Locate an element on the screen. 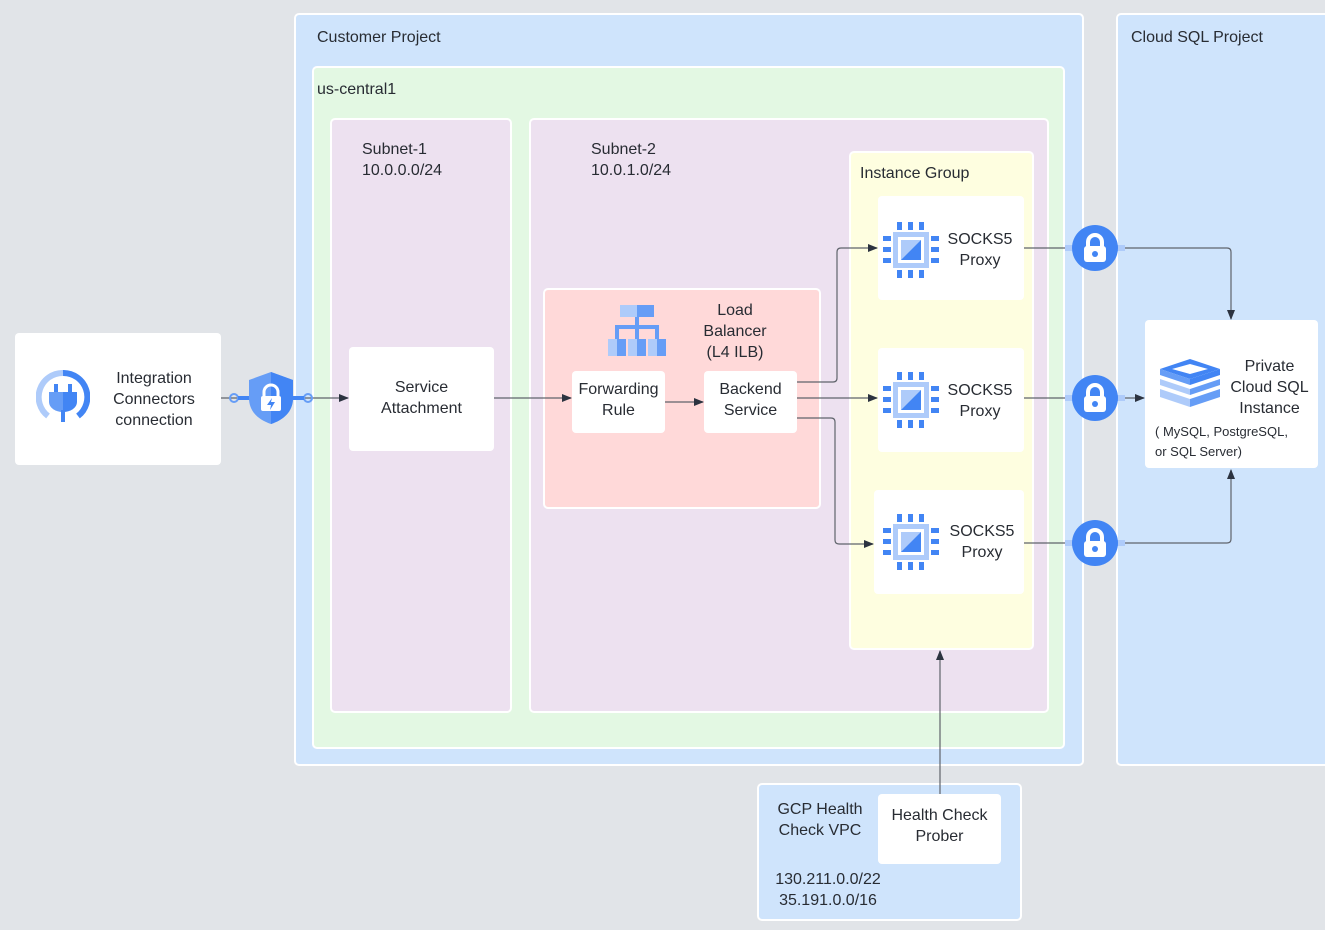 The width and height of the screenshot is (1325, 930). service-attachment-line1: Service is located at coordinates (421, 387).